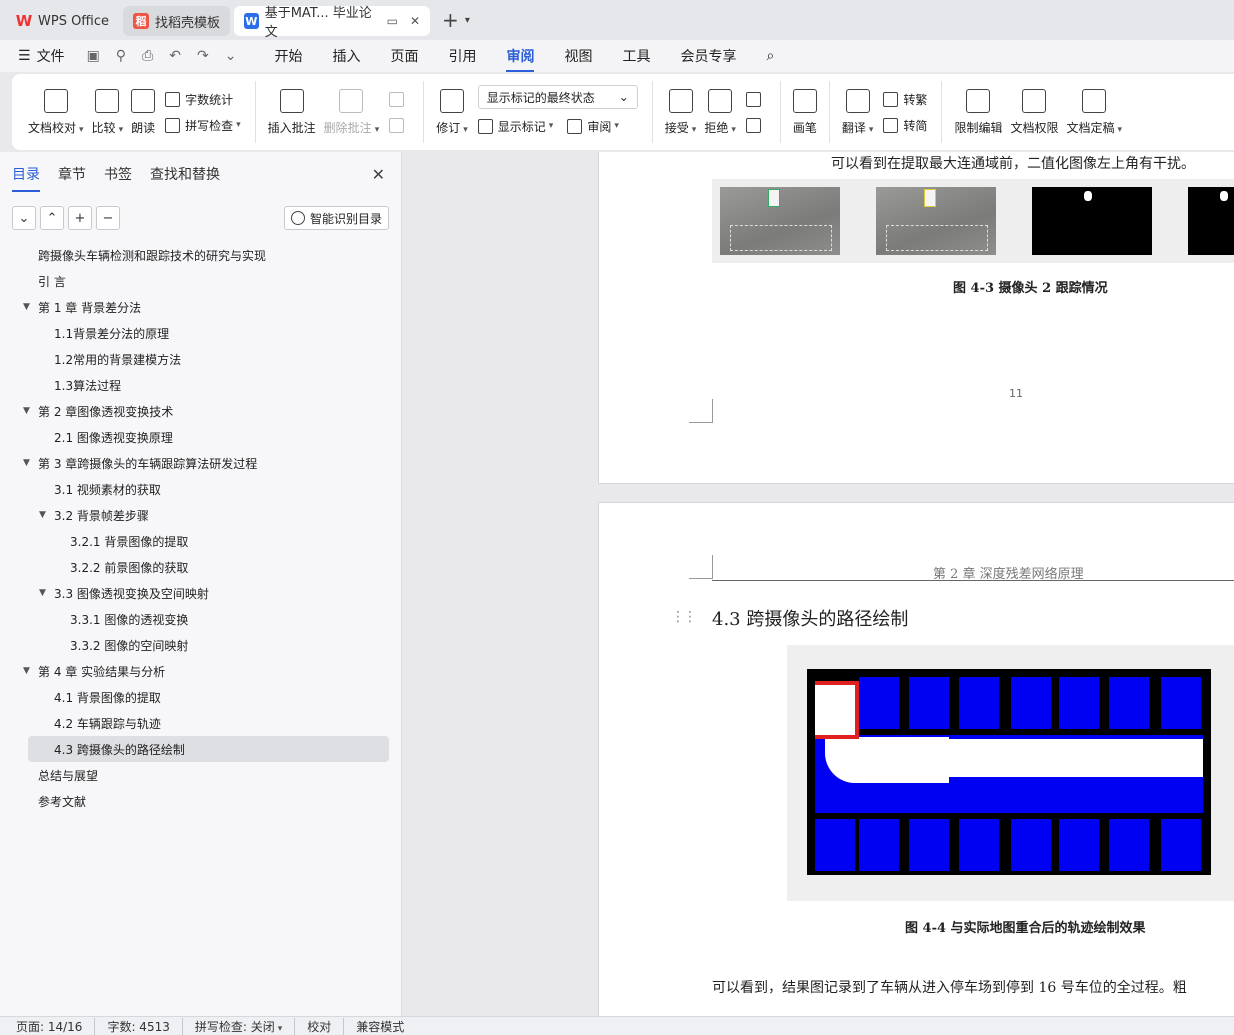 This screenshot has height=1035, width=1234. I want to click on finalize-button: 文档定稿 ▾, so click(1094, 112).